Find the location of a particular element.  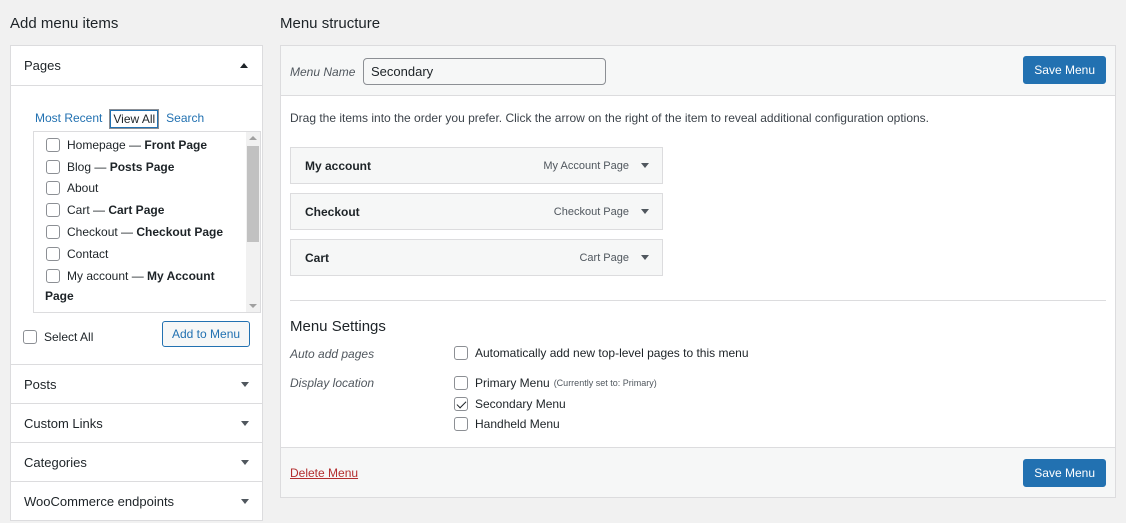

list-item: Blog — Posts Page is located at coordinates (147, 167).